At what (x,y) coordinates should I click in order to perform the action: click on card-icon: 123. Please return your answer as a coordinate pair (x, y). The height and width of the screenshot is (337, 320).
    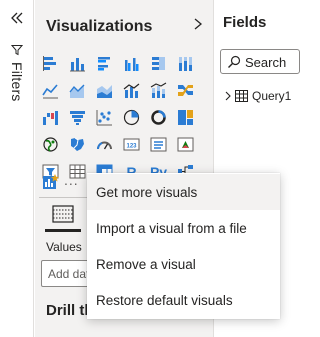
    Looking at the image, I should click on (131, 144).